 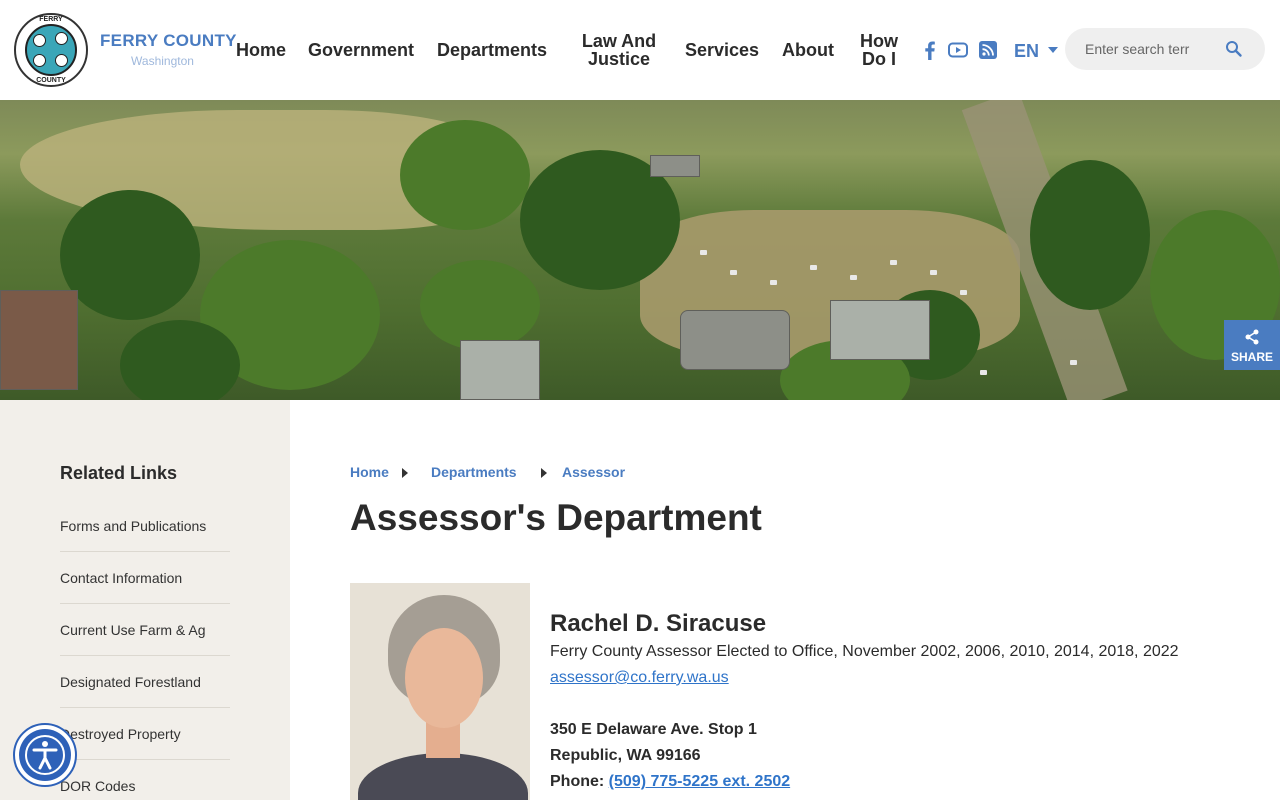 I want to click on seal-bottom-text: COUNTY, so click(x=51, y=80).